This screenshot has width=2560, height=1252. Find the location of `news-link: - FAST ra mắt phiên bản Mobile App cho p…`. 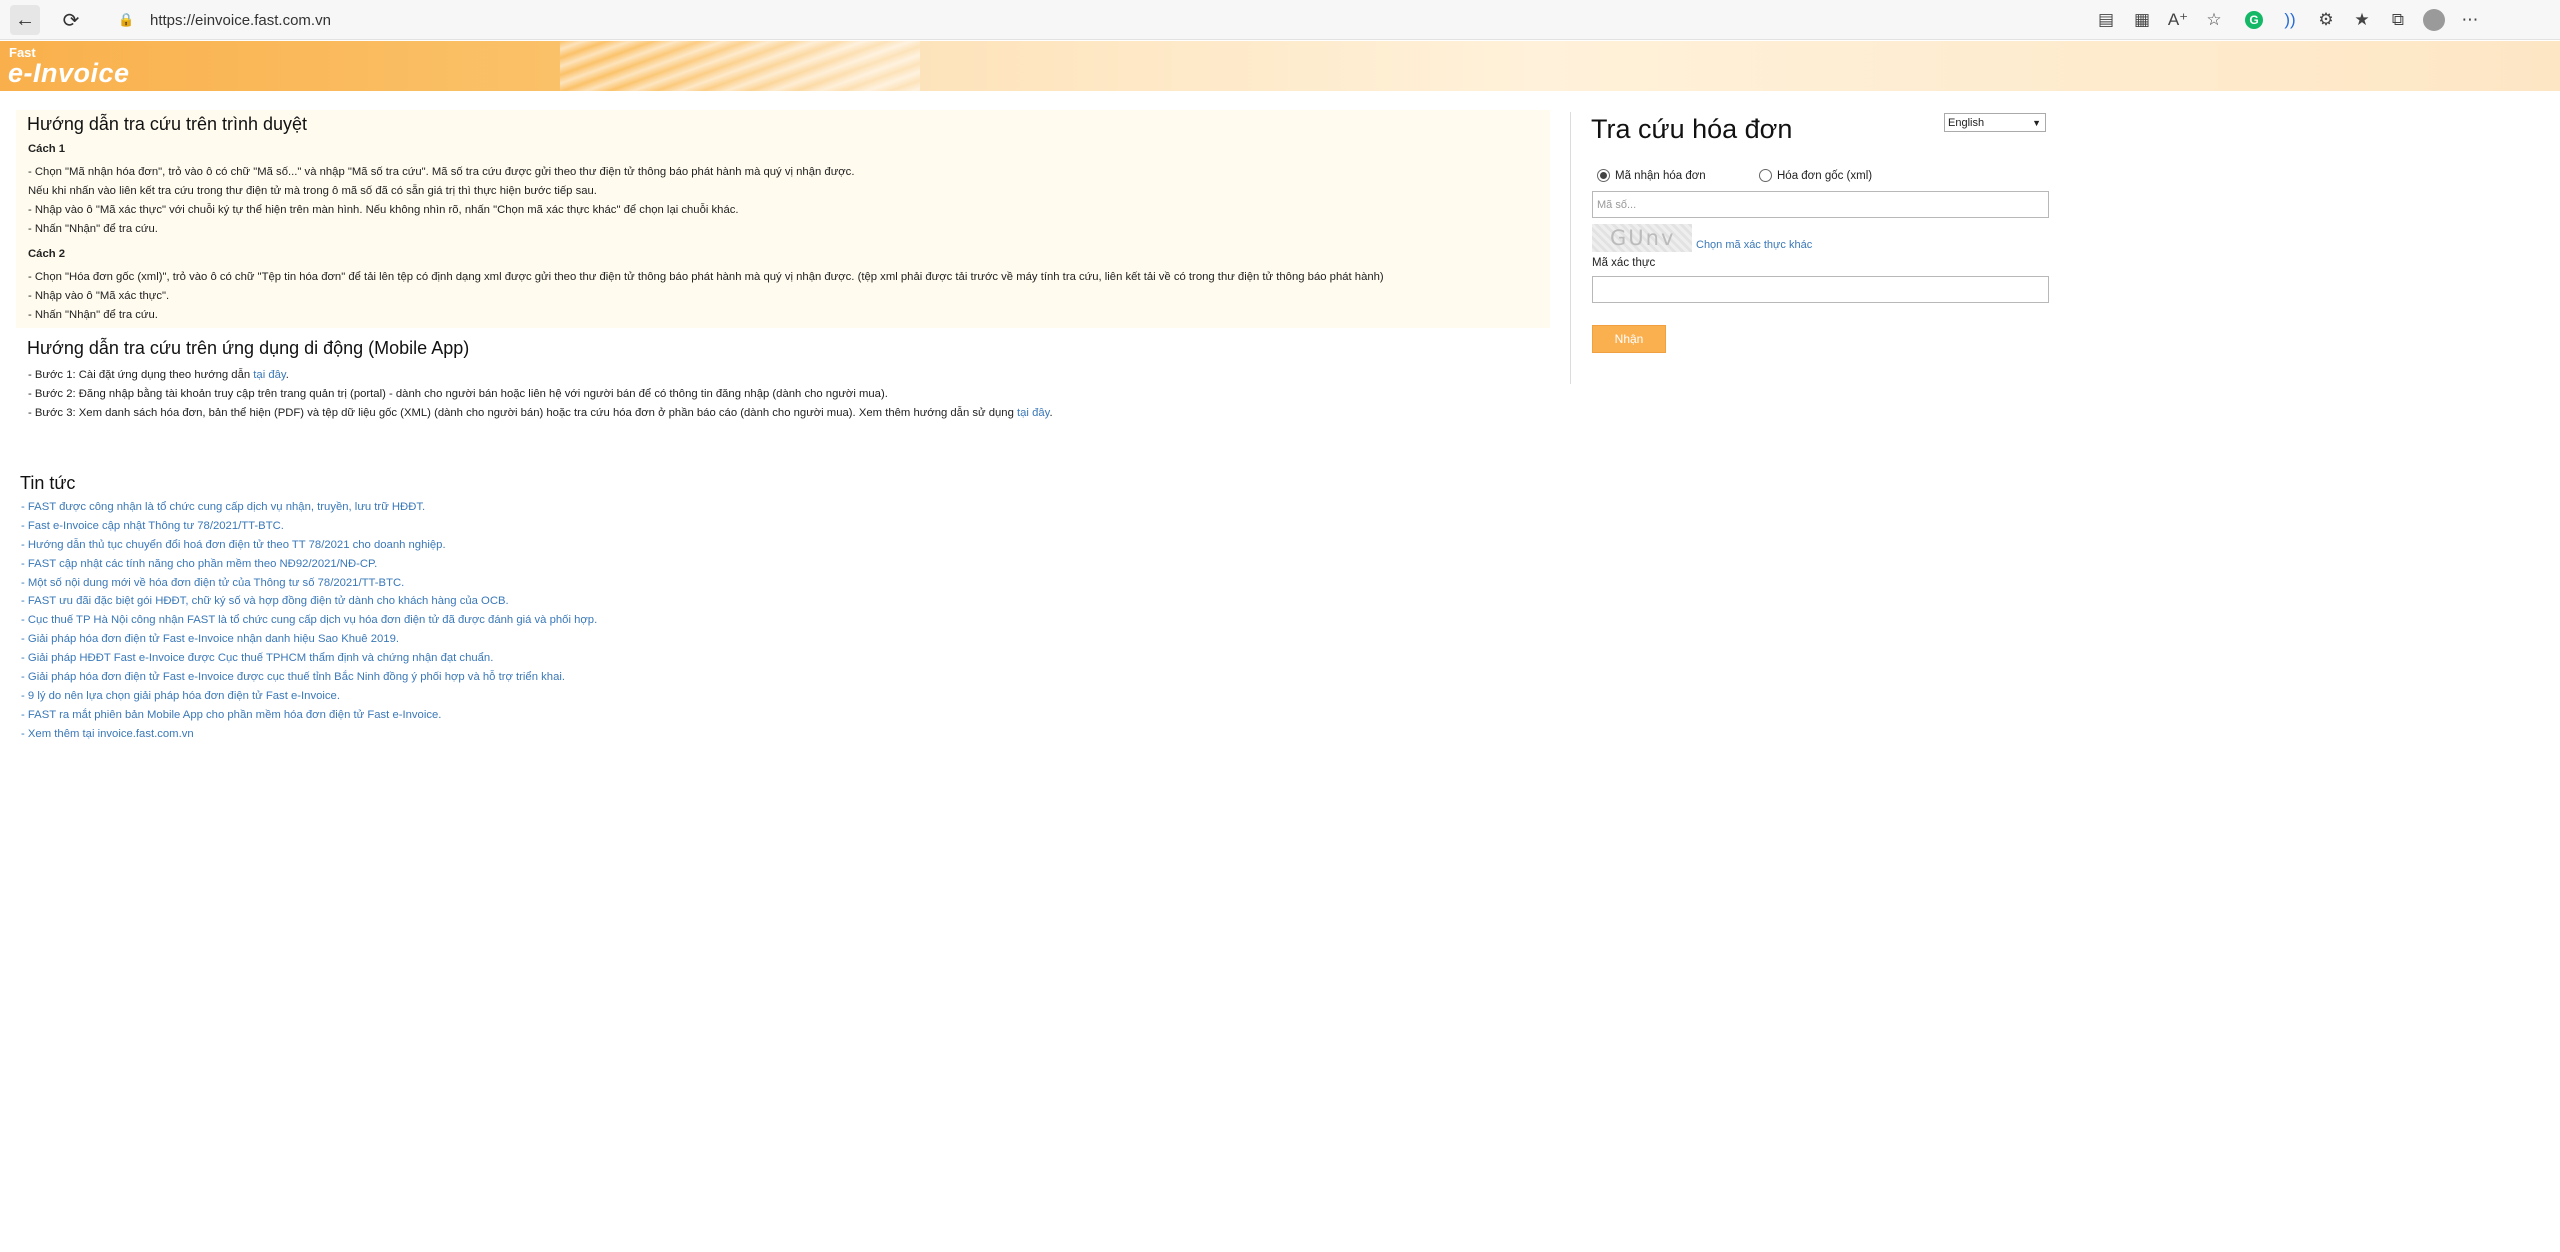

news-link: - FAST ra mắt phiên bản Mobile App cho p… is located at coordinates (231, 715).